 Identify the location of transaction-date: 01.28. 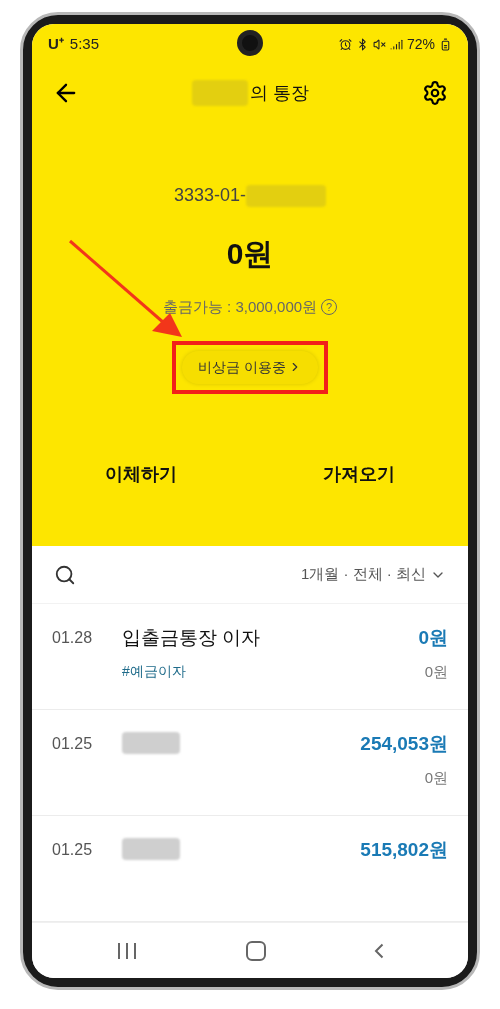
(73, 638).